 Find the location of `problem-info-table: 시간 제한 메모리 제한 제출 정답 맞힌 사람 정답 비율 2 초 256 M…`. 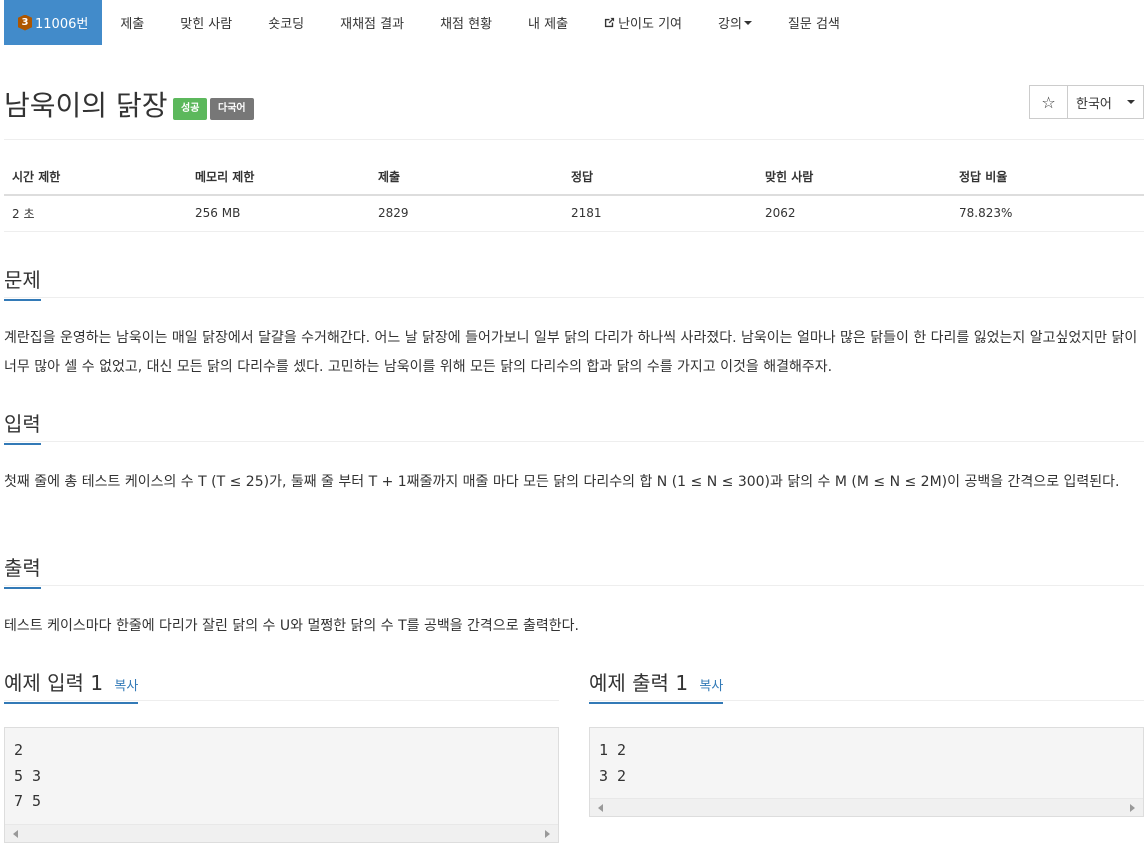

problem-info-table: 시간 제한 메모리 제한 제출 정답 맞힌 사람 정답 비율 2 초 256 M… is located at coordinates (574, 195).